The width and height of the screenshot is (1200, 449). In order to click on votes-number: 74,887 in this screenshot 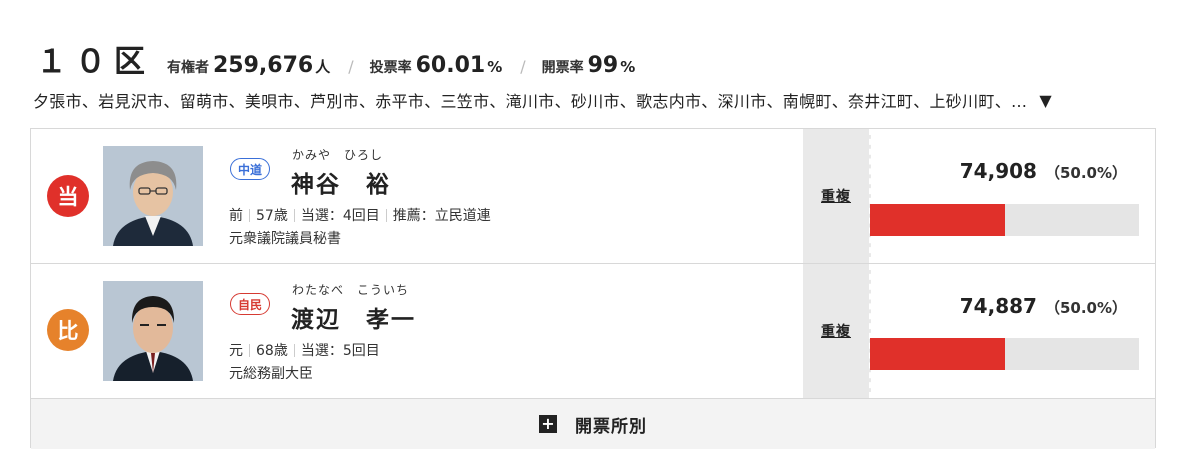, I will do `click(998, 306)`.